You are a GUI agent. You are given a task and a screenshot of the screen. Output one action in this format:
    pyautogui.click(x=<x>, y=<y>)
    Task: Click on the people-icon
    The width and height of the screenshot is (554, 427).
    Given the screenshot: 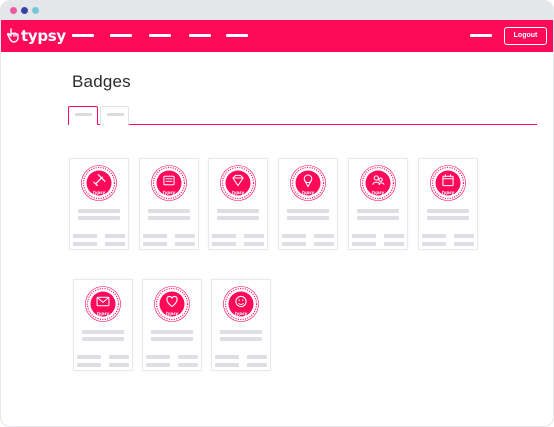 What is the action you would take?
    pyautogui.click(x=378, y=183)
    